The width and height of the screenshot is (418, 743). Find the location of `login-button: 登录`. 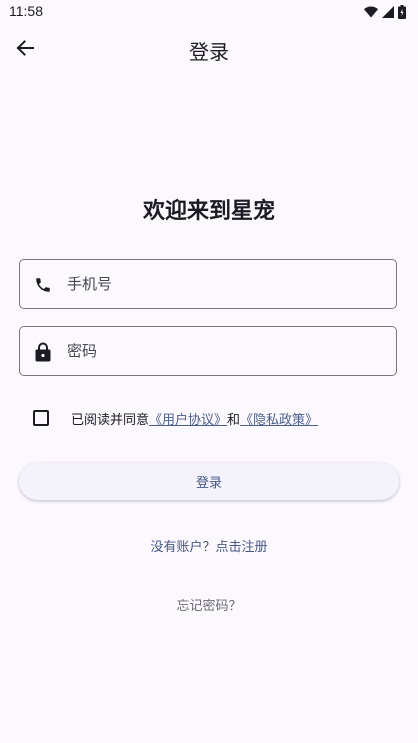

login-button: 登录 is located at coordinates (209, 481).